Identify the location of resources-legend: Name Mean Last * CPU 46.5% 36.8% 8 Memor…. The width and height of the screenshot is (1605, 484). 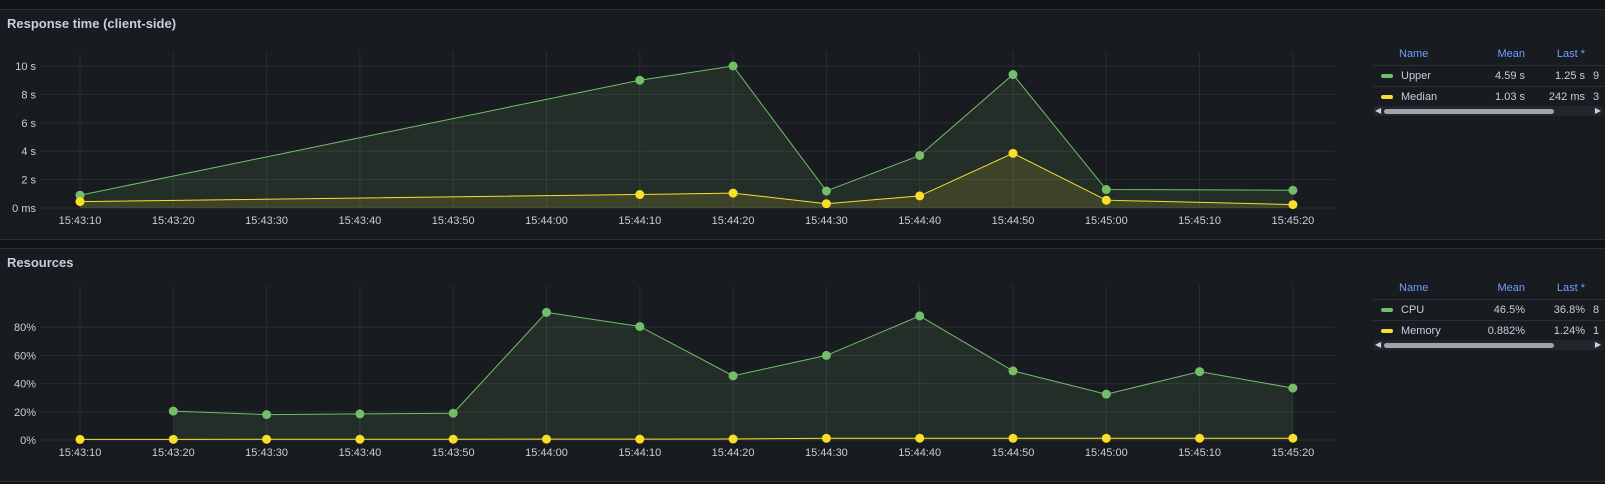
(1489, 309).